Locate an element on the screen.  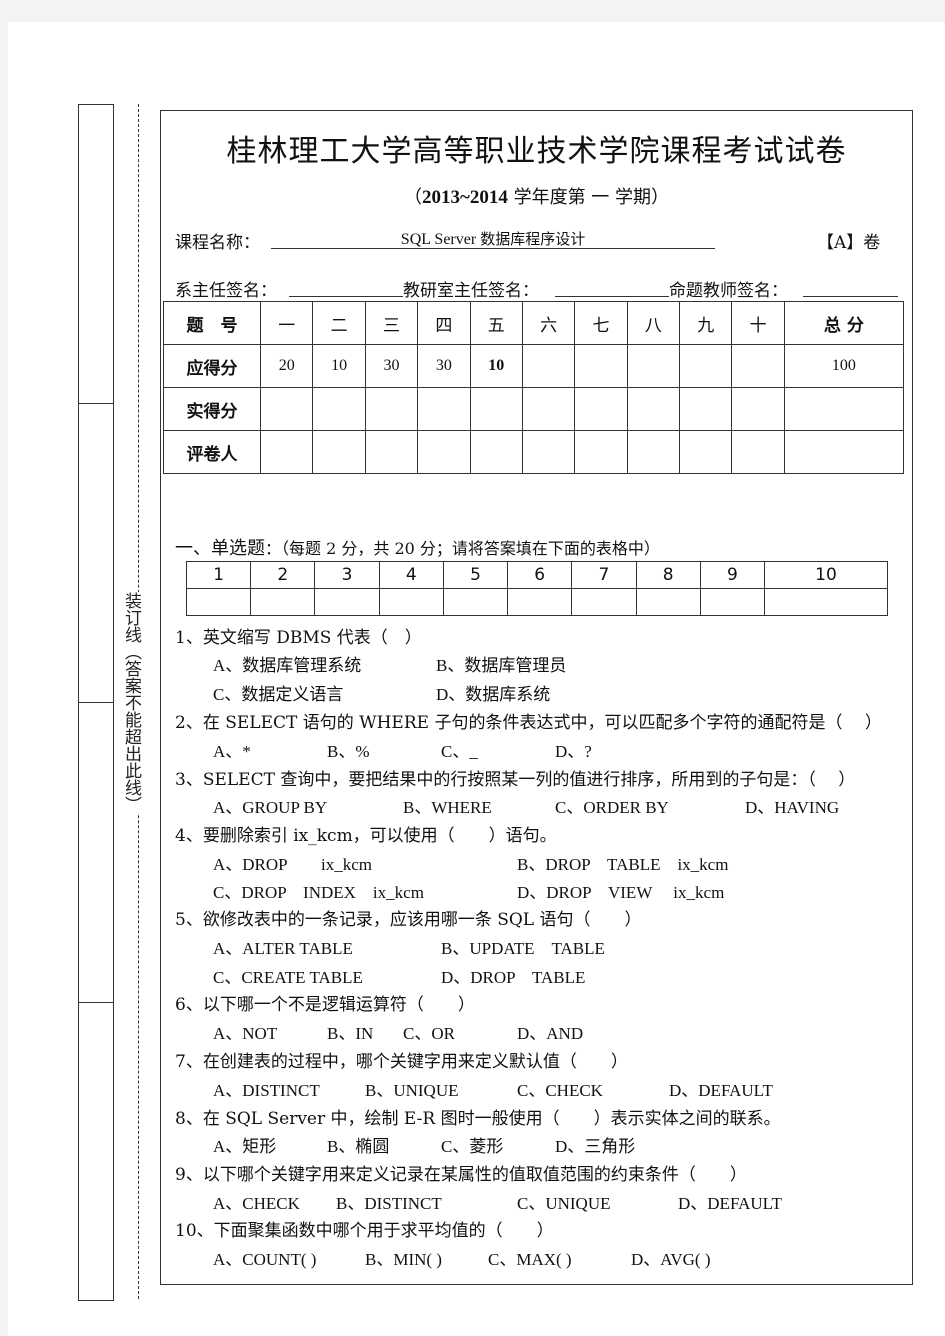
answer-number: 8 is located at coordinates (668, 575).